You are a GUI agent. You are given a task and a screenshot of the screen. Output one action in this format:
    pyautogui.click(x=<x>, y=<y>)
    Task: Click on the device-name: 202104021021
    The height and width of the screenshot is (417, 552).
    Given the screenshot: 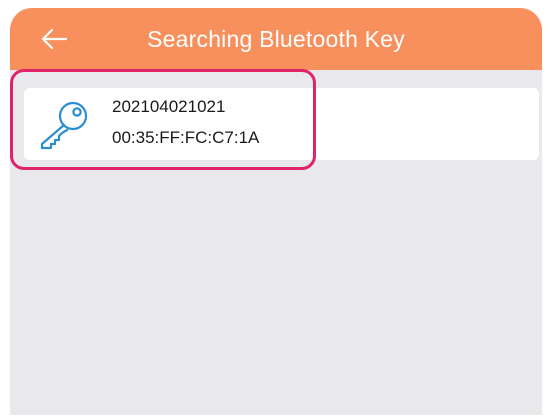 What is the action you would take?
    pyautogui.click(x=169, y=106)
    